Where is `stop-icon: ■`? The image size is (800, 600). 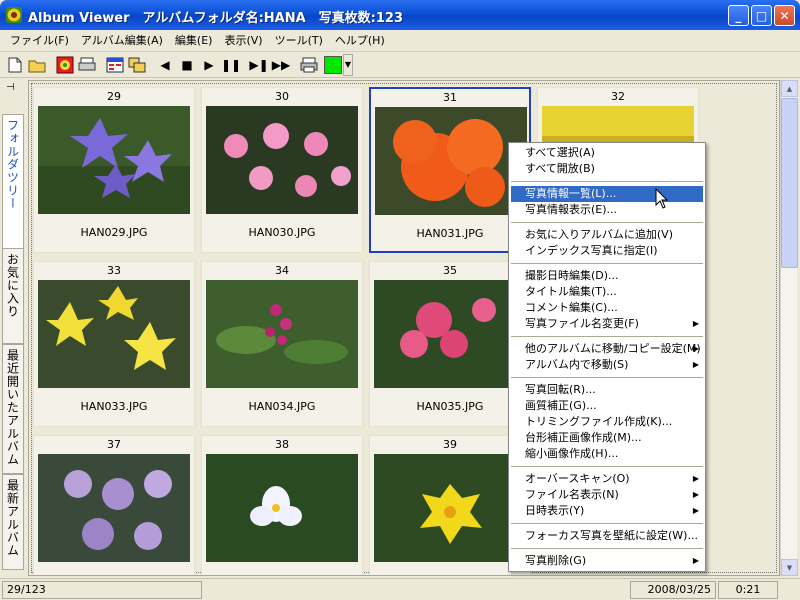 stop-icon: ■ is located at coordinates (187, 65).